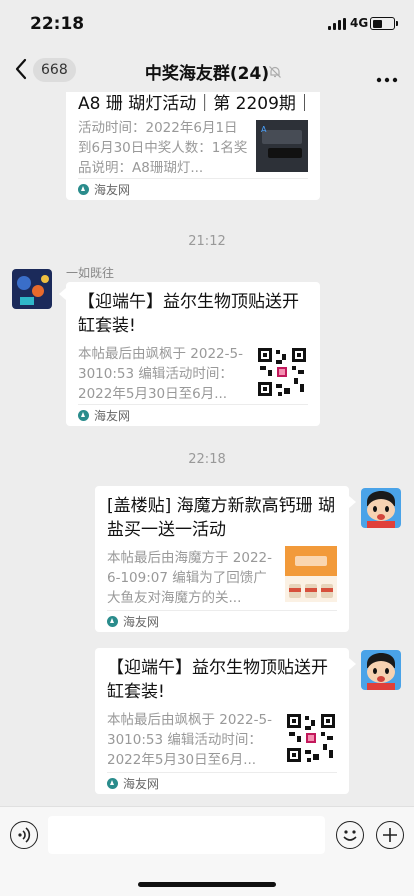 The width and height of the screenshot is (414, 896). Describe the element at coordinates (359, 23) in the screenshot. I see `network-type: 4G` at that location.